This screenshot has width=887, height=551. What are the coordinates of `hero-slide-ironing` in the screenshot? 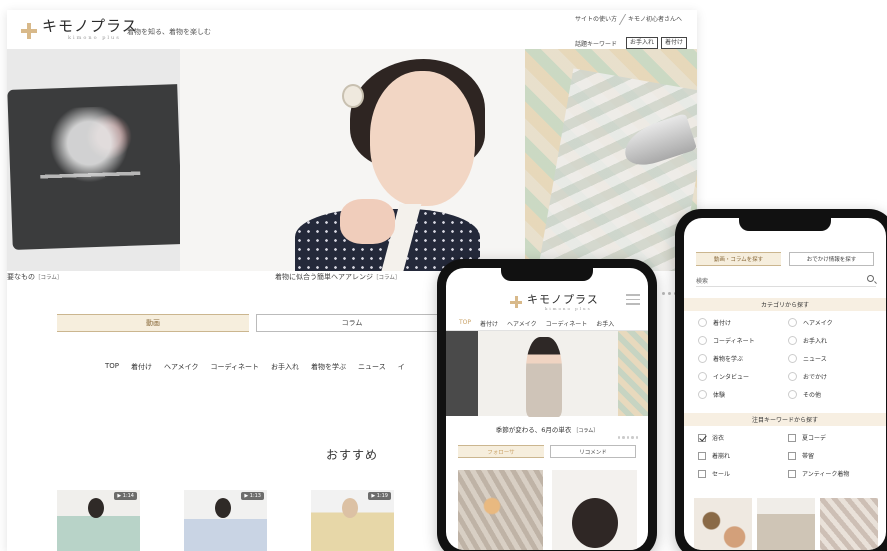 It's located at (611, 160).